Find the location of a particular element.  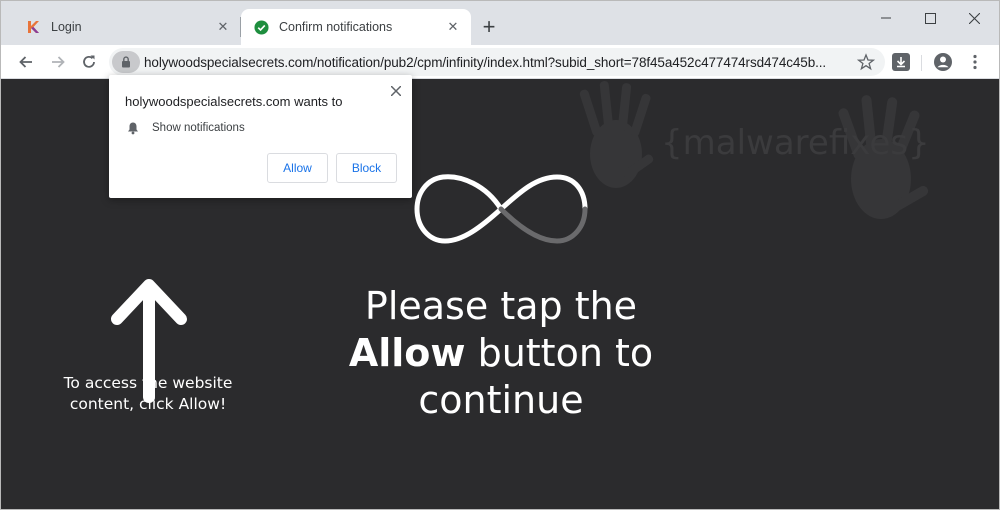

headline-allow-word: Allow is located at coordinates (407, 353).